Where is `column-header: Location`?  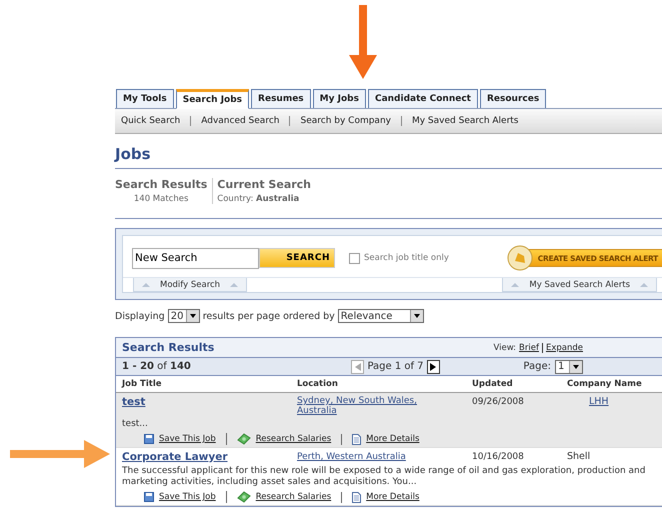
column-header: Location is located at coordinates (318, 384).